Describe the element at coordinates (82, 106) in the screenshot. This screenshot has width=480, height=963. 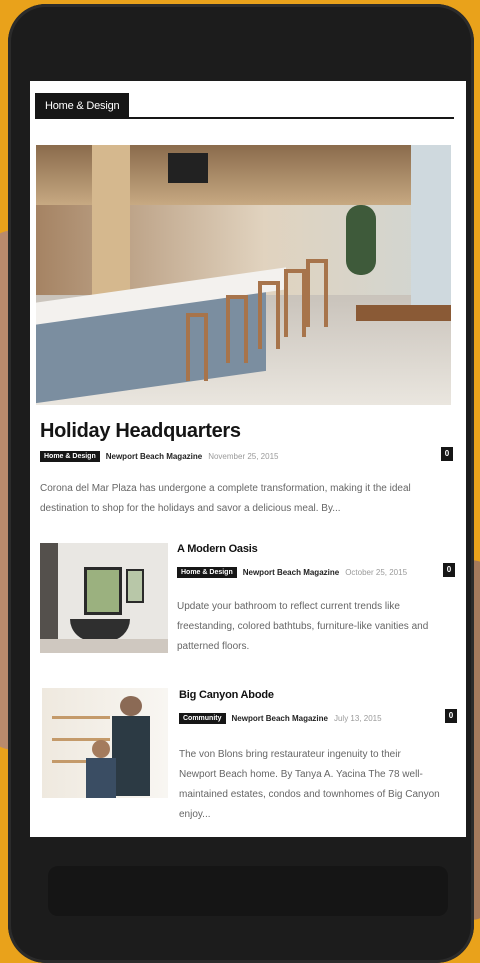
I see `section-tab-home-design: Home & Design` at that location.